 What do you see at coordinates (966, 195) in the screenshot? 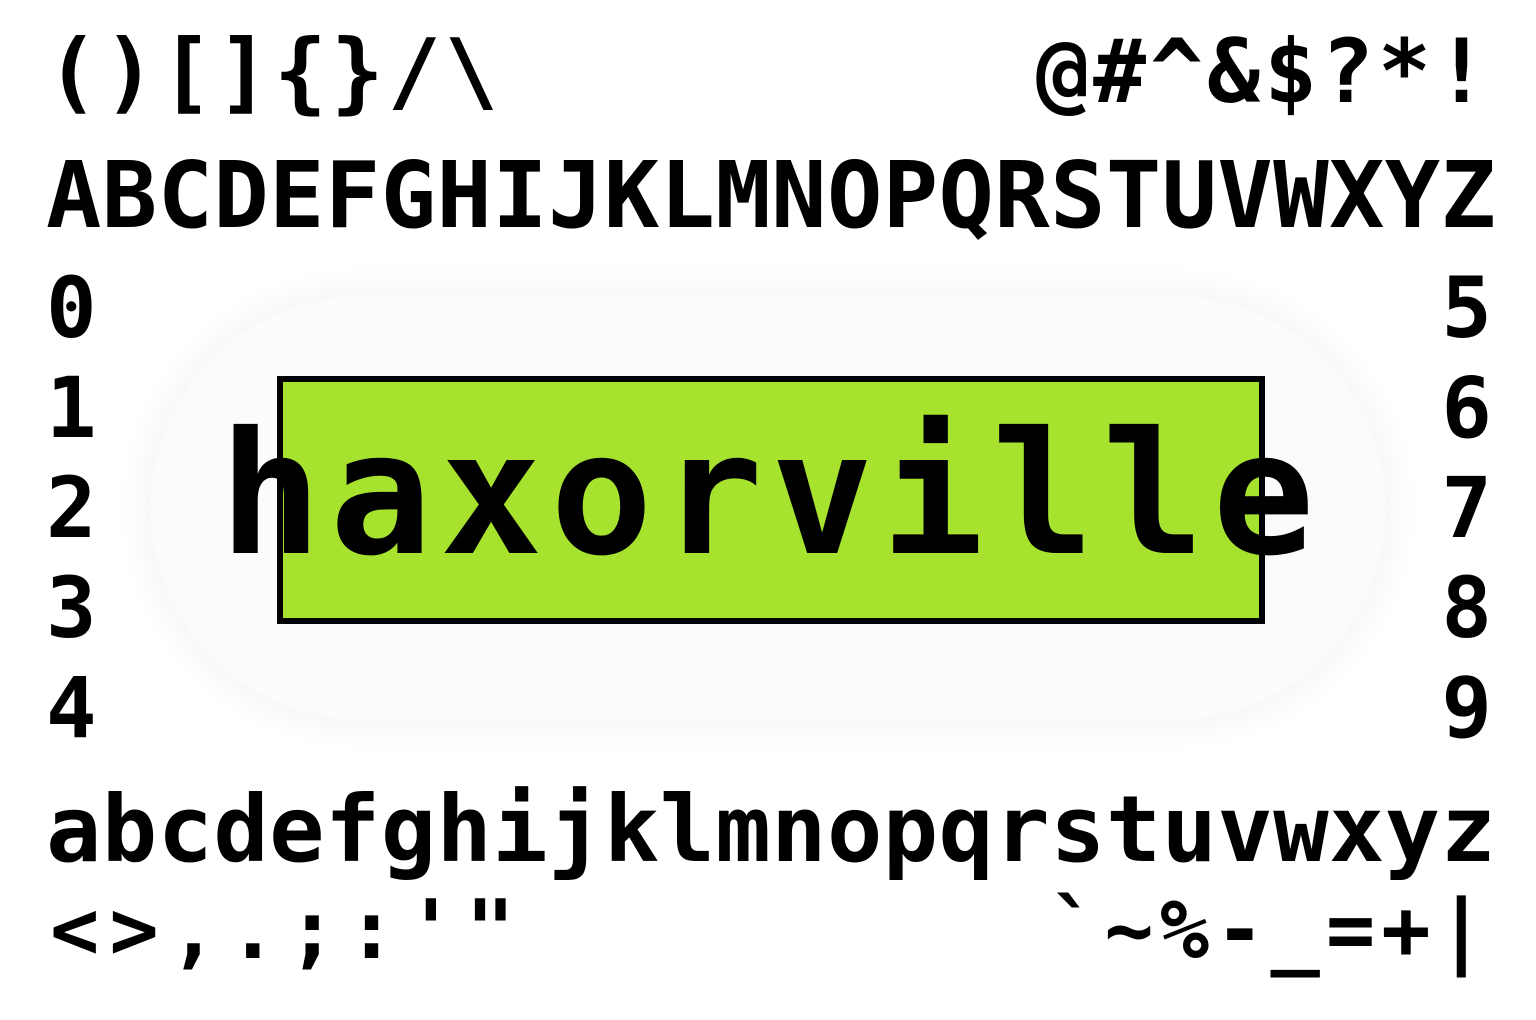
I see `uppercase-letter-glyph: Q` at bounding box center [966, 195].